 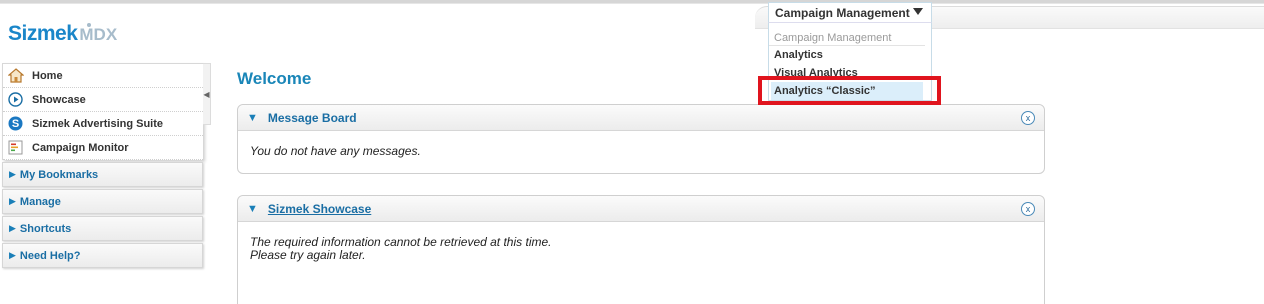 I want to click on sidebar-item-campaign-monitor: Campaign Monitor, so click(x=103, y=148).